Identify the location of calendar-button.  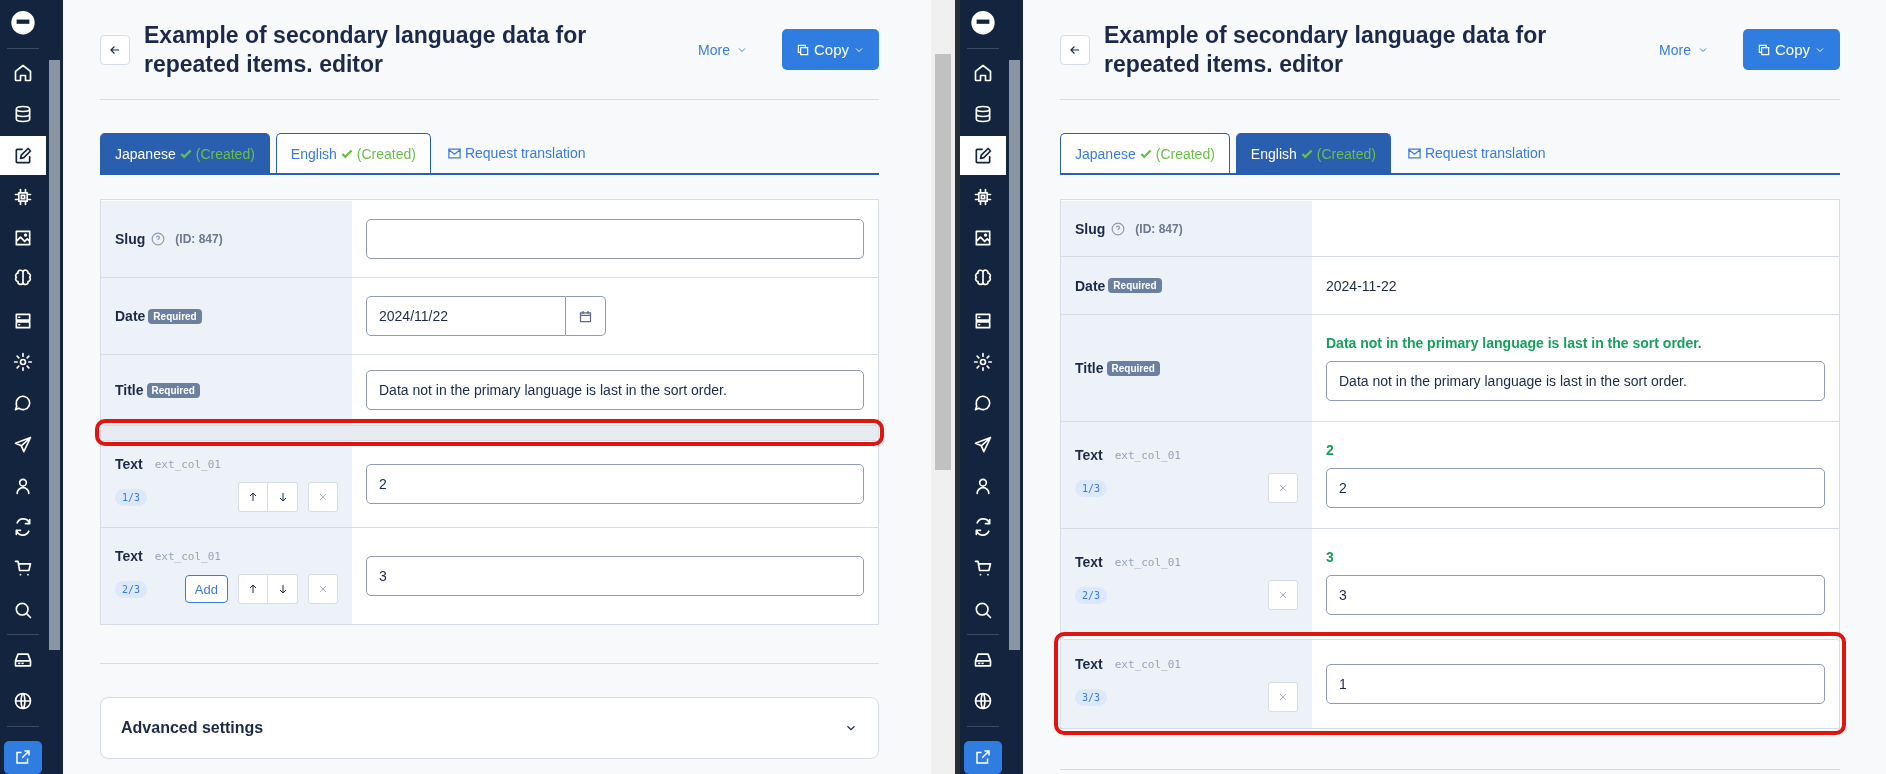
(586, 316).